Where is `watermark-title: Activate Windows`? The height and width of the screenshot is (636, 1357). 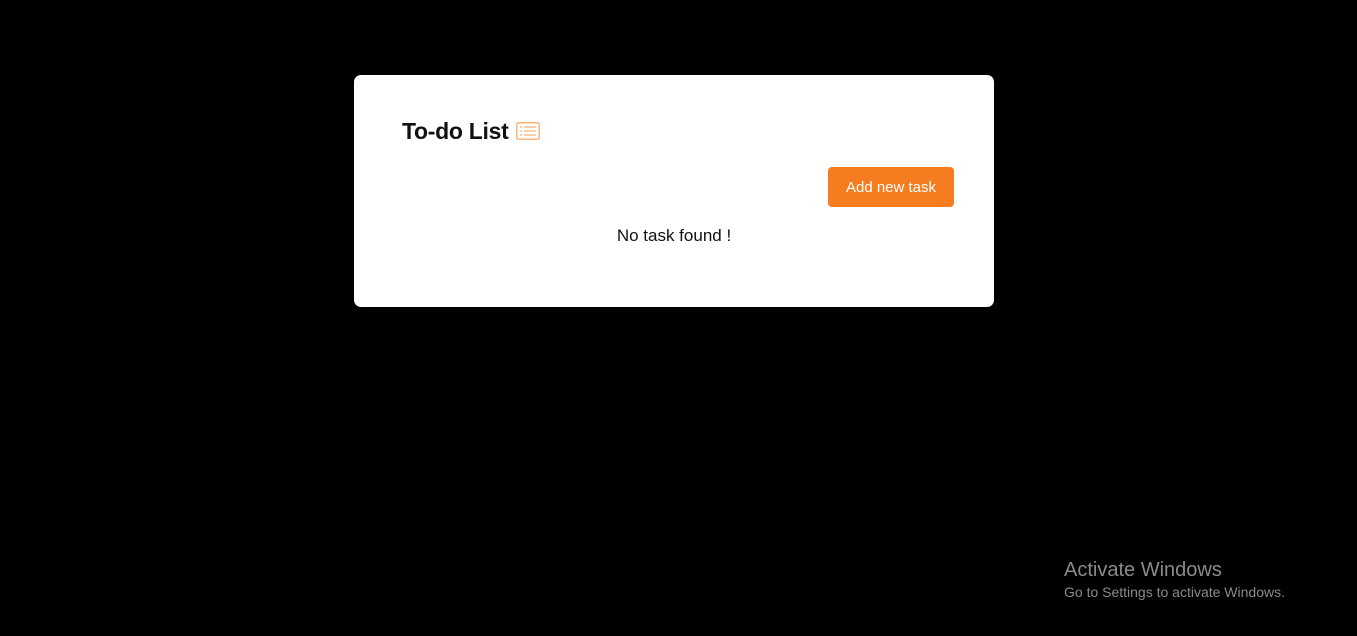 watermark-title: Activate Windows is located at coordinates (1143, 570).